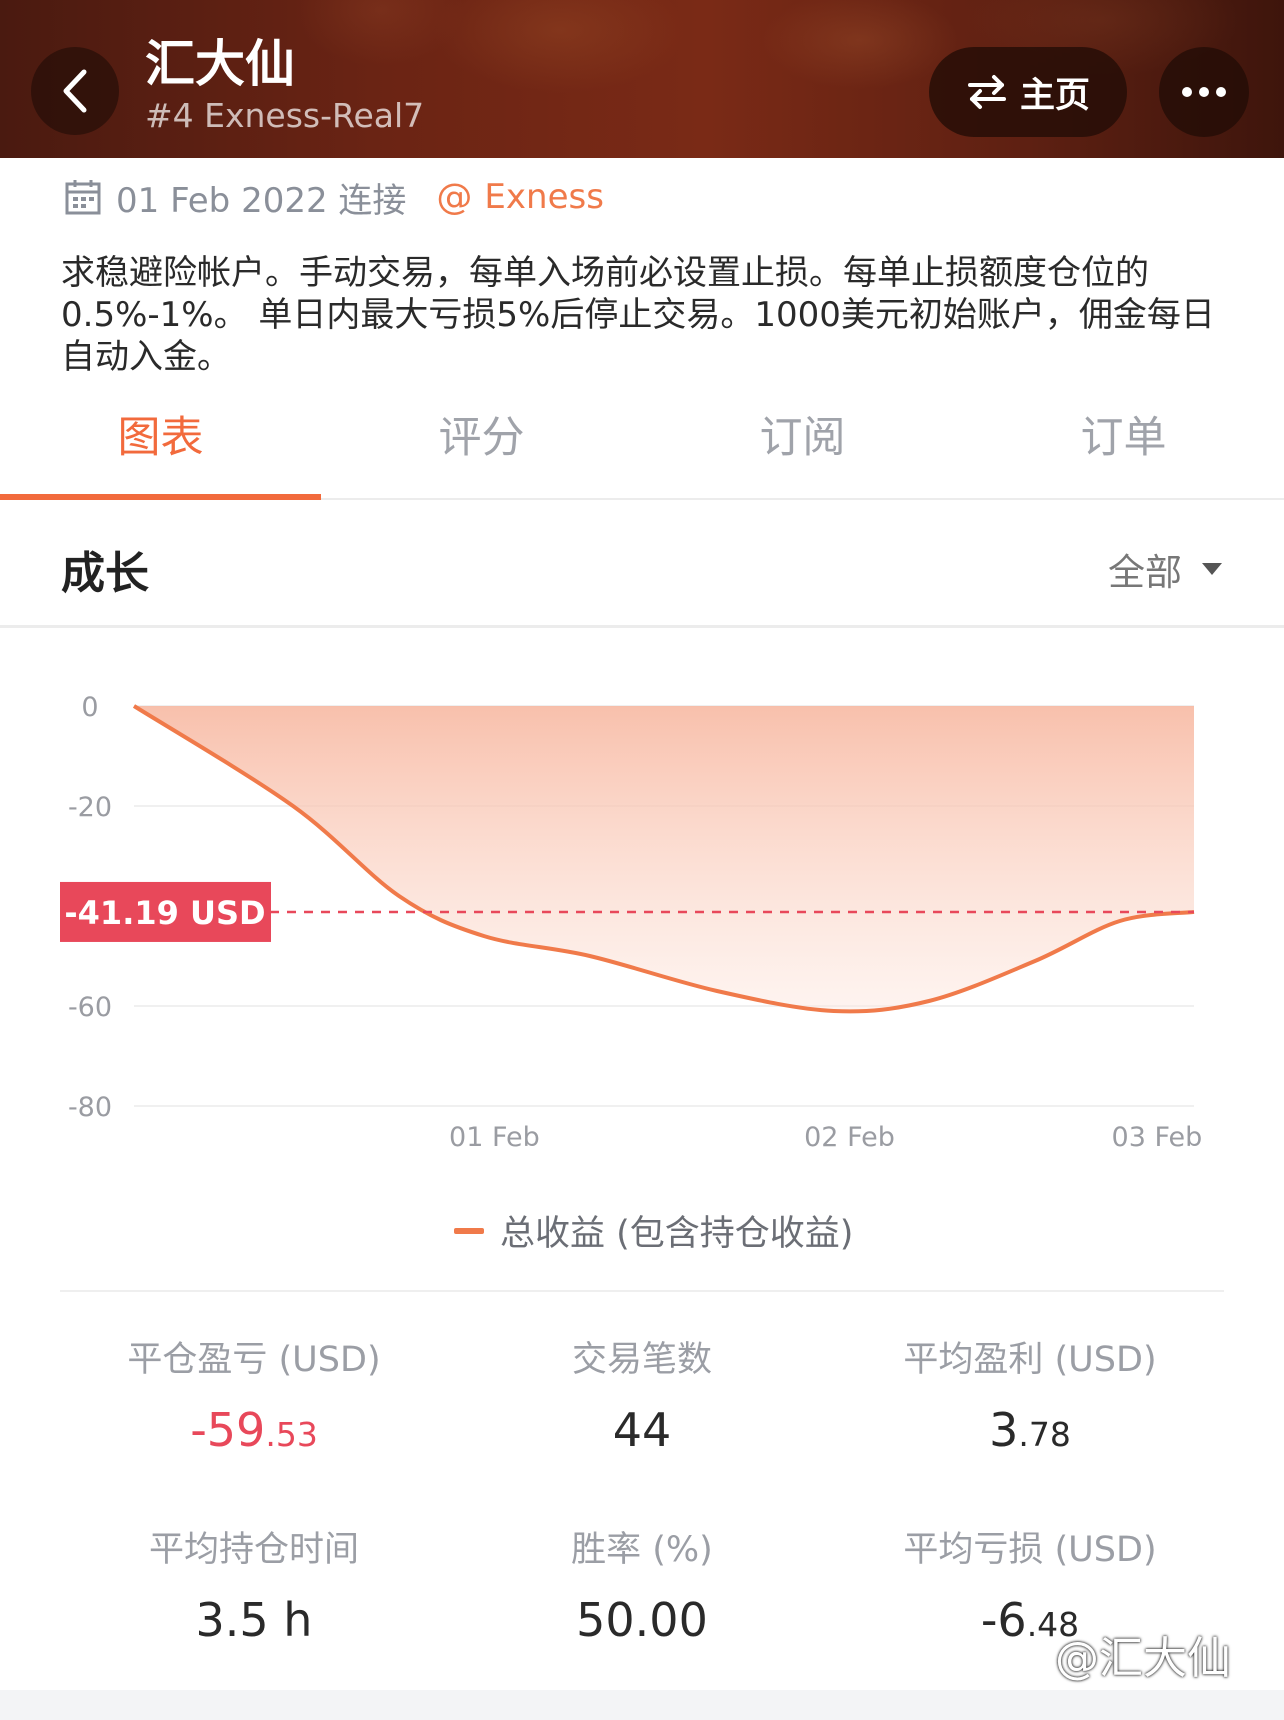 The width and height of the screenshot is (1284, 1720). What do you see at coordinates (1123, 448) in the screenshot?
I see `tab-orders: 订单` at bounding box center [1123, 448].